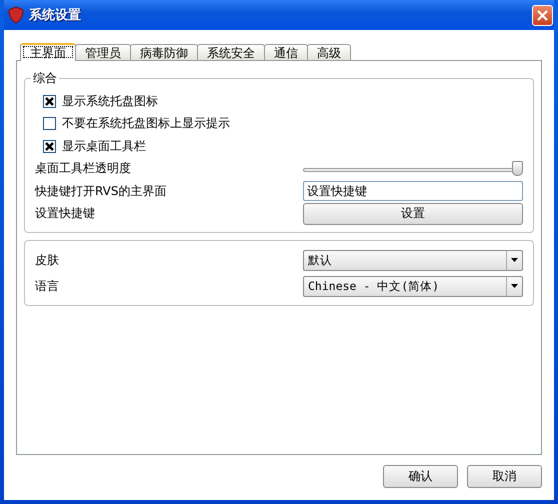 This screenshot has width=558, height=504. I want to click on setting-label: 桌面工具栏透明度, so click(83, 169).